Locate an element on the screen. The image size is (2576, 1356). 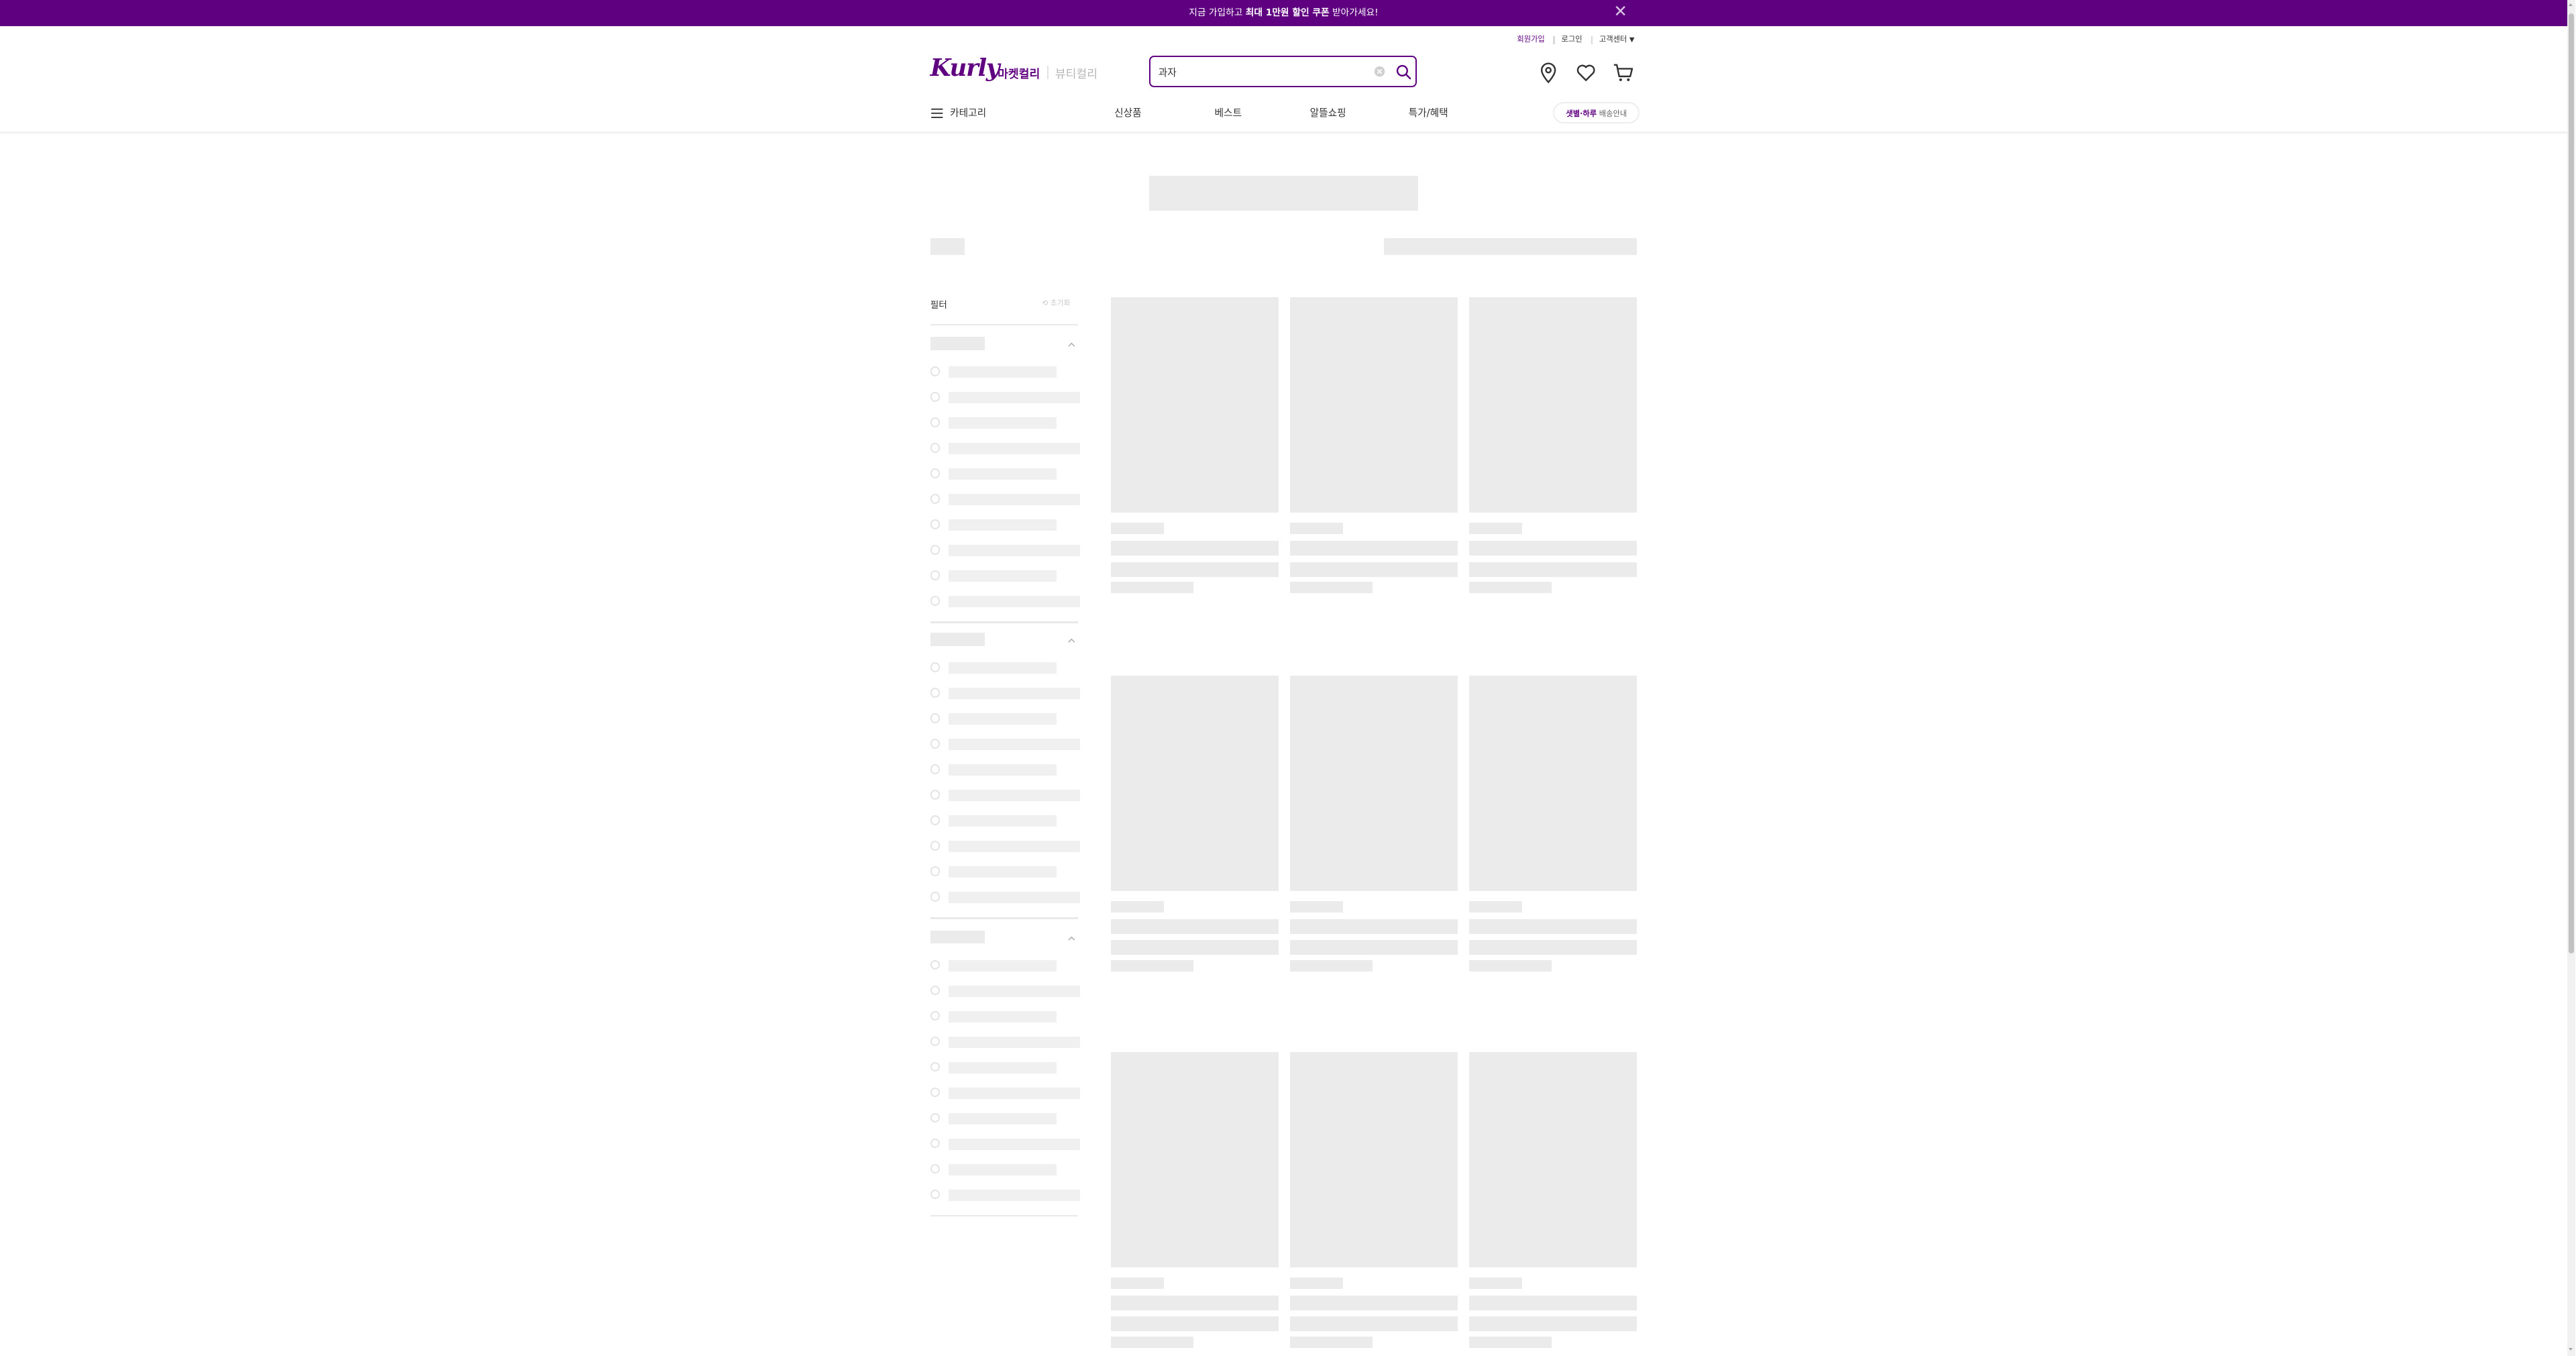
heart-icon is located at coordinates (1585, 72).